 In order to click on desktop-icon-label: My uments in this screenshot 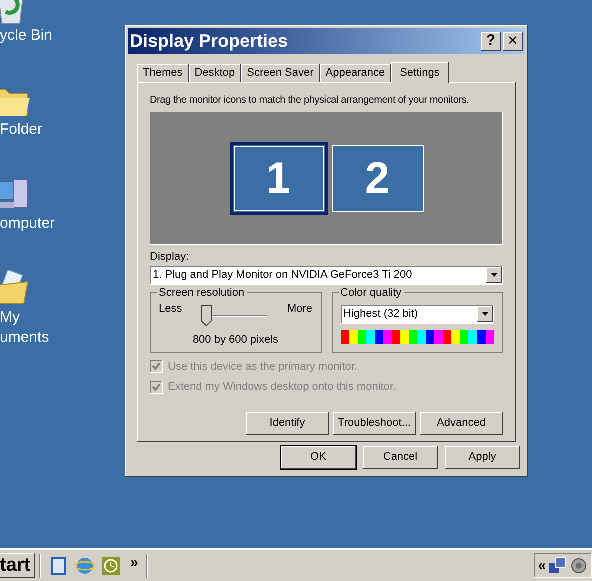, I will do `click(25, 328)`.